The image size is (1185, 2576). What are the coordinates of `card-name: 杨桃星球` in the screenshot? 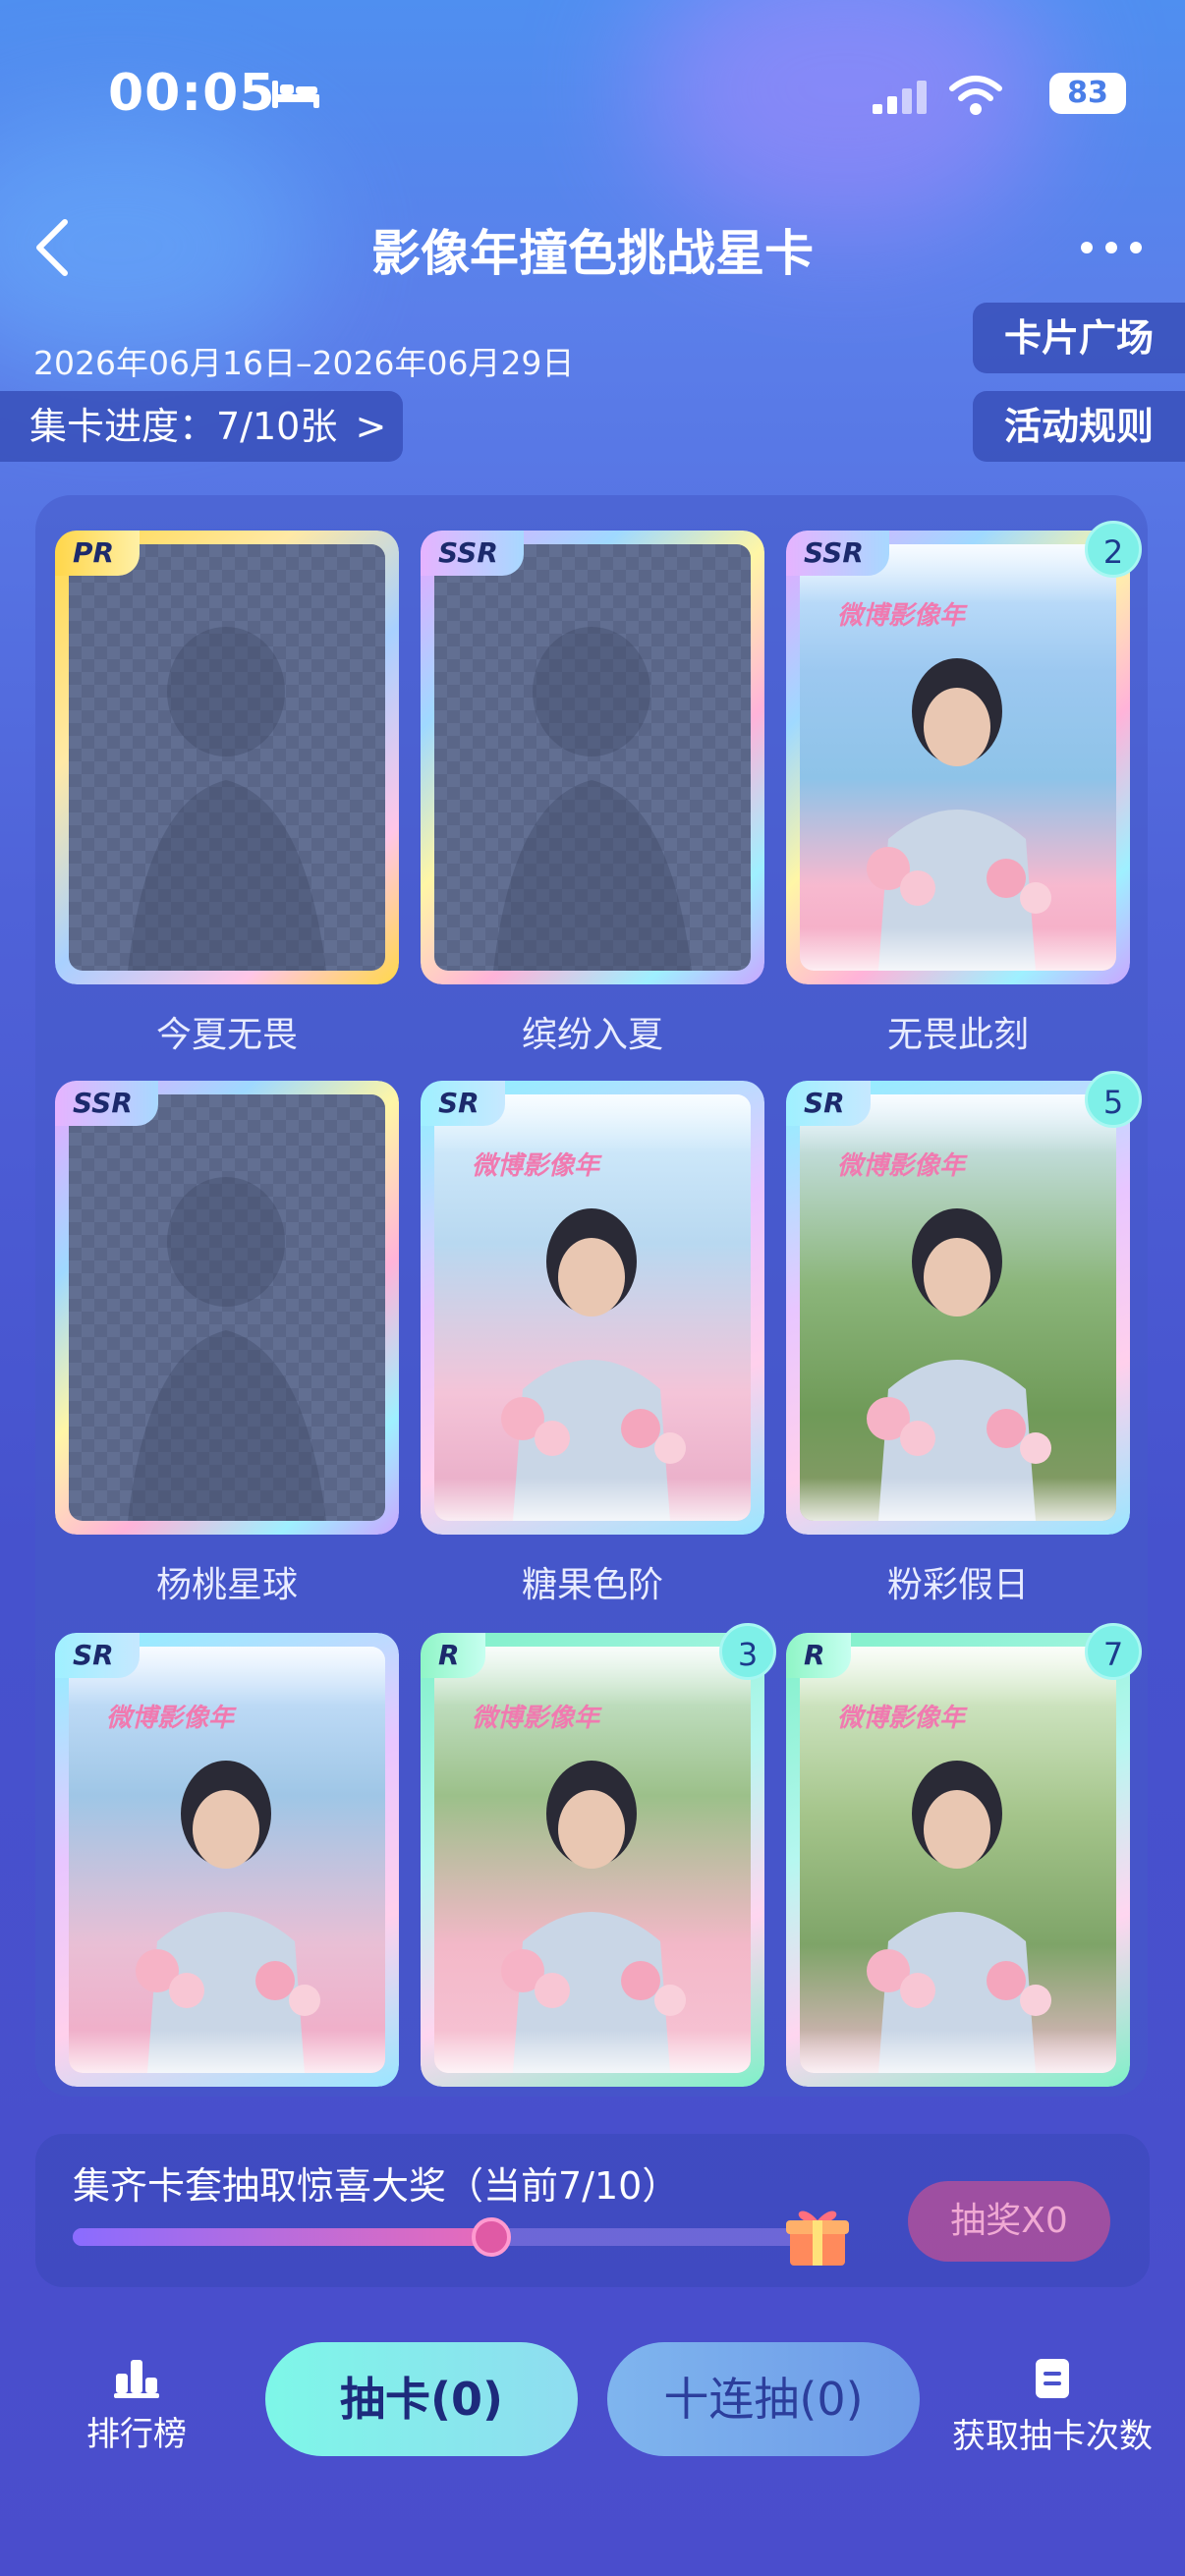 It's located at (227, 1585).